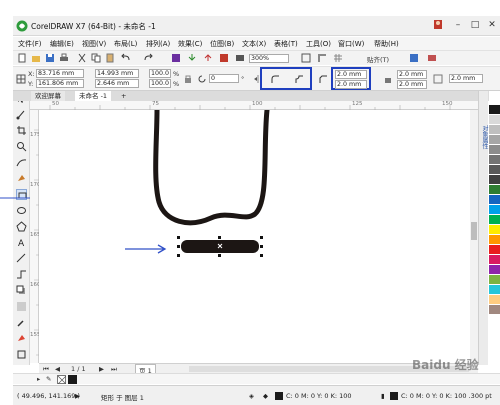  I want to click on x-position-field: 83.716 mm, so click(60, 73).